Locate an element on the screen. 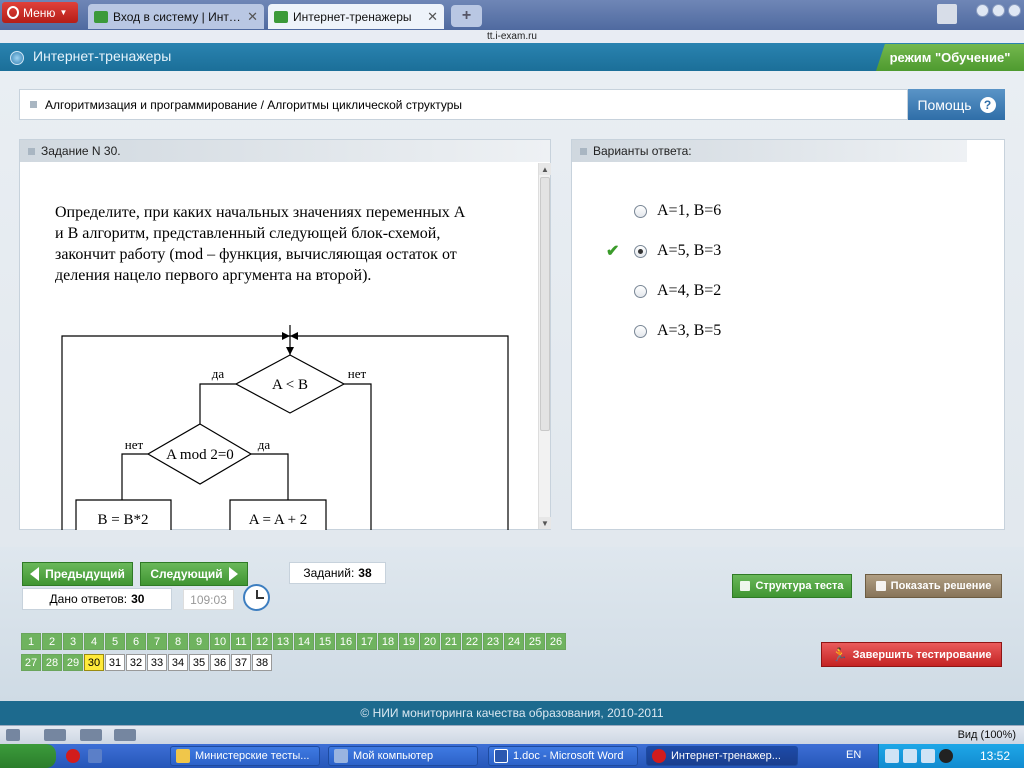  question-number-button: 29 is located at coordinates (73, 662).